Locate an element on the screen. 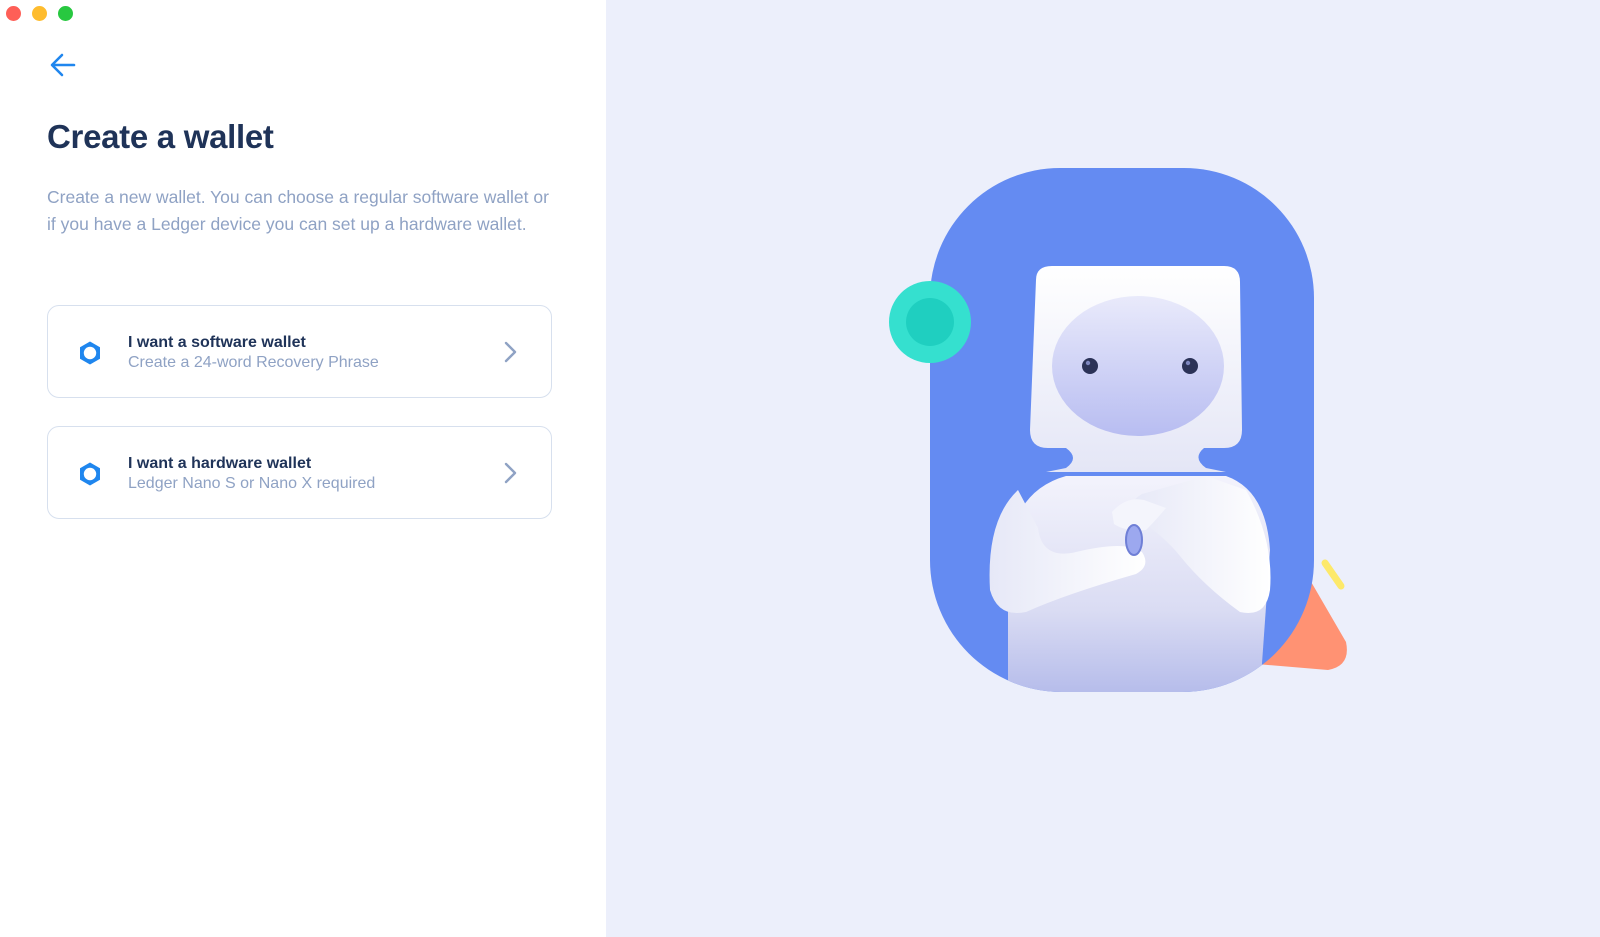 This screenshot has width=1600, height=937. window-controls is located at coordinates (39, 13).